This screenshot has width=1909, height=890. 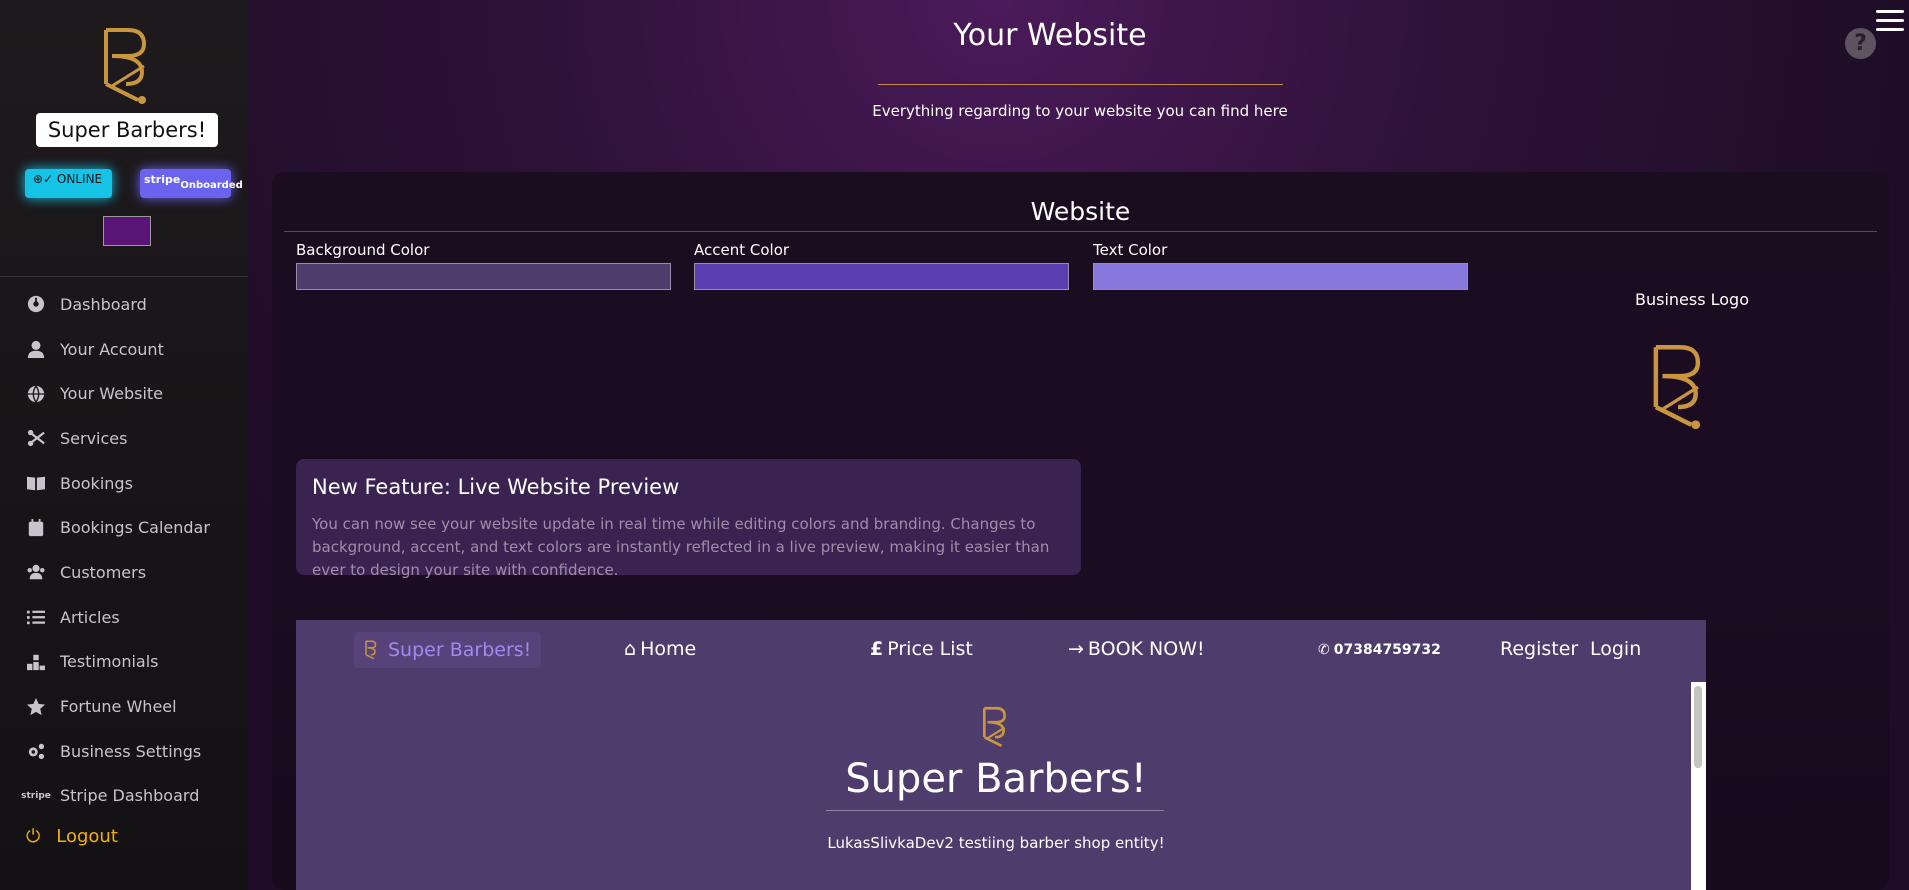 What do you see at coordinates (877, 649) in the screenshot?
I see `pound-icon: £` at bounding box center [877, 649].